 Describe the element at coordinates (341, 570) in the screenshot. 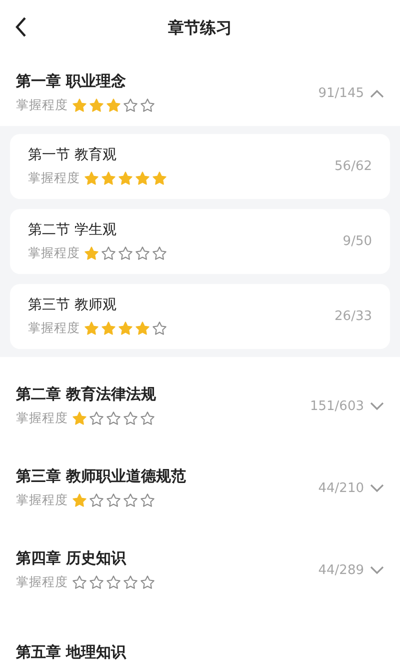

I see `progress-count: 44/289` at that location.